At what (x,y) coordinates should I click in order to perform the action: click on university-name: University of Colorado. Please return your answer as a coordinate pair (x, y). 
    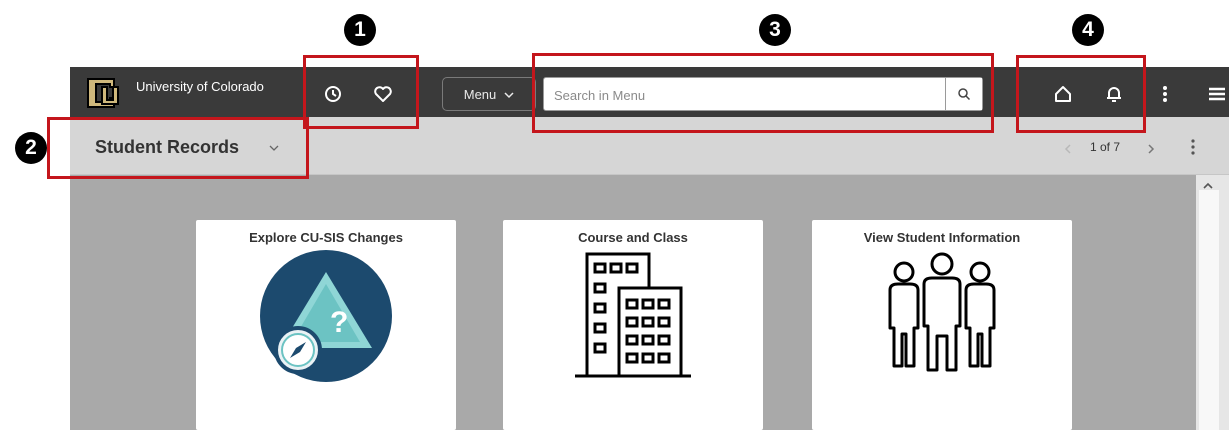
    Looking at the image, I should click on (200, 86).